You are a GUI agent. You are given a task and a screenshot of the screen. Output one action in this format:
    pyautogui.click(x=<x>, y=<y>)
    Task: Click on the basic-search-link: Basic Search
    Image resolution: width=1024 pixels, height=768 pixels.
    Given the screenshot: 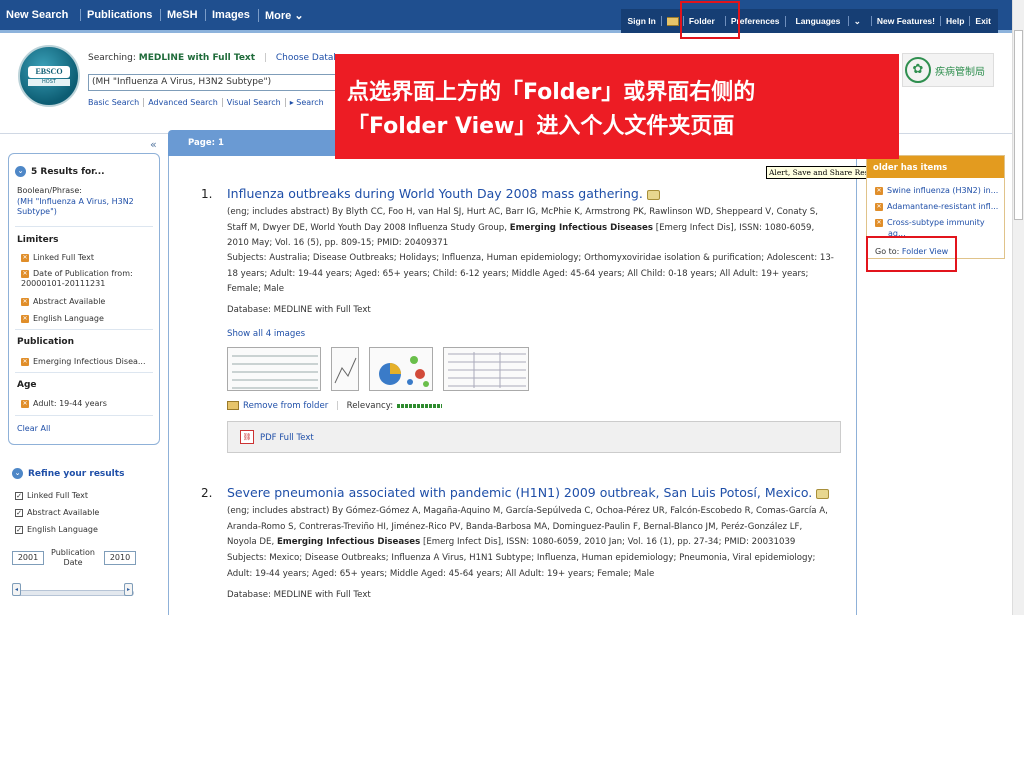 What is the action you would take?
    pyautogui.click(x=115, y=102)
    